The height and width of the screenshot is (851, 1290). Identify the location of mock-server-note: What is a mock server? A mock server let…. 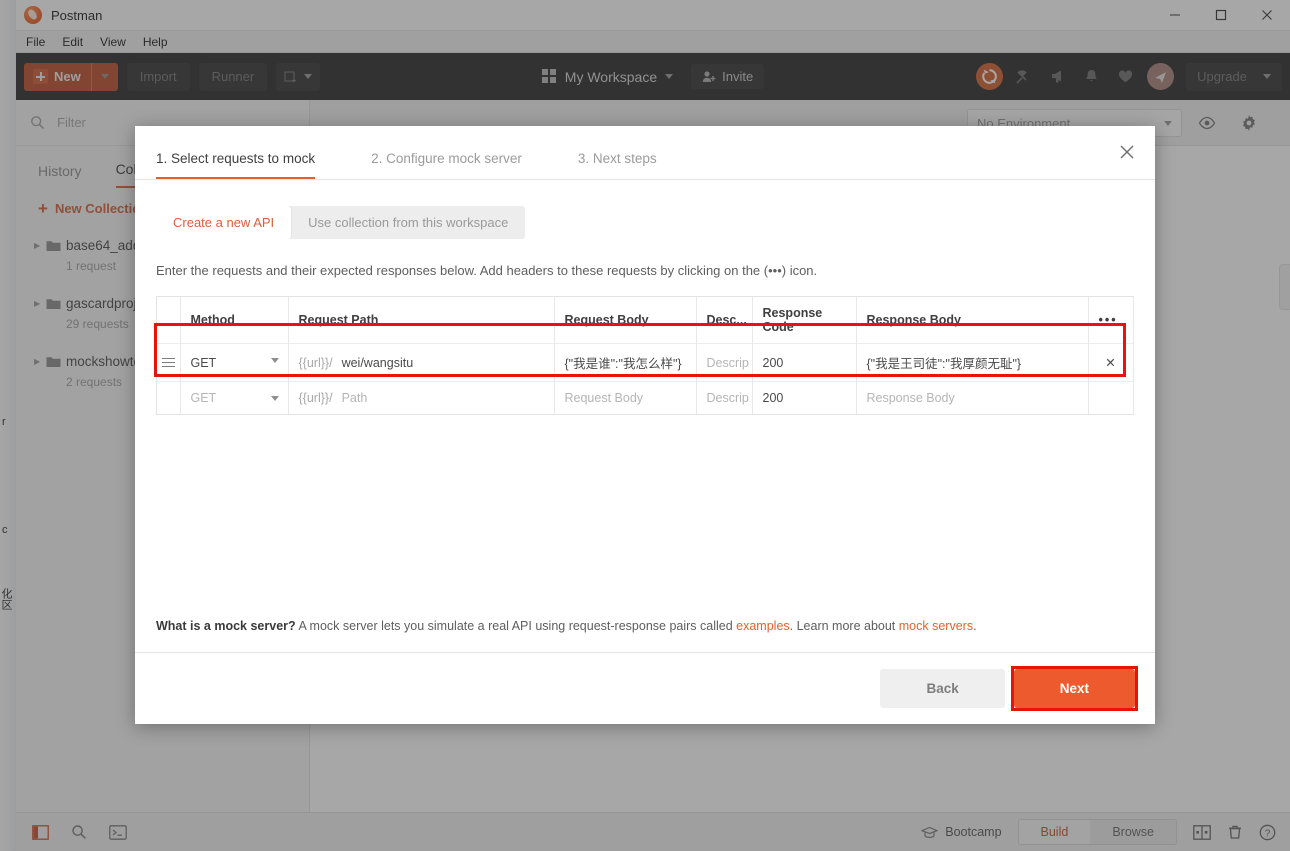
(566, 626).